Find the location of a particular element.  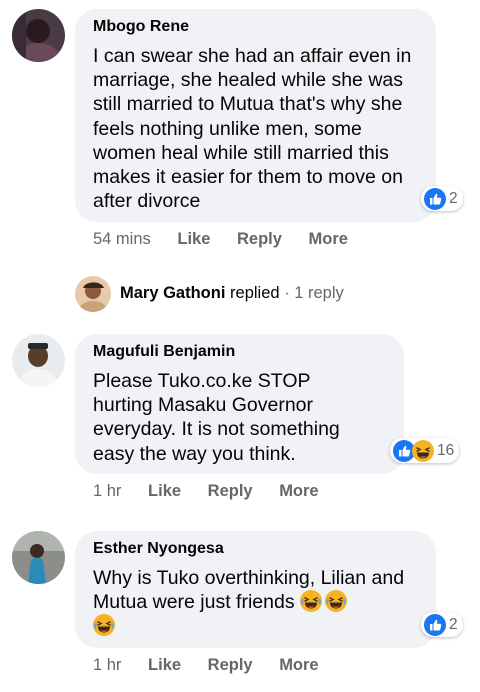

reaction-summary: 16 is located at coordinates (425, 450).